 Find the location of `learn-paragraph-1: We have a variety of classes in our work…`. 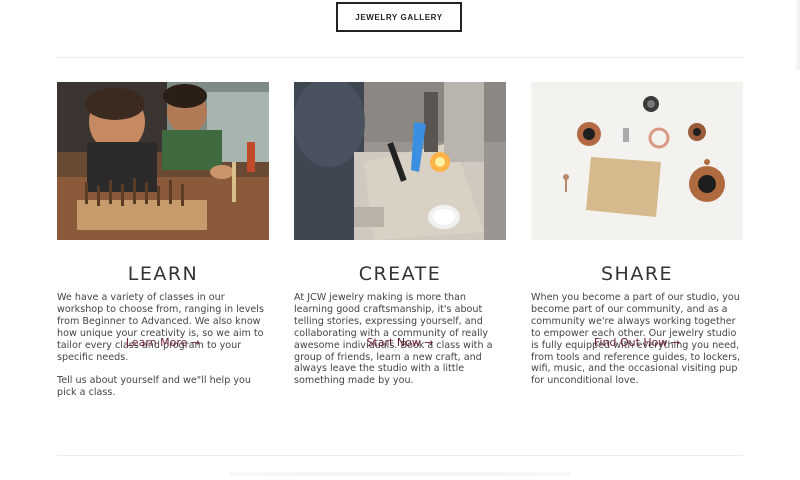

learn-paragraph-1: We have a variety of classes in our work… is located at coordinates (160, 327).